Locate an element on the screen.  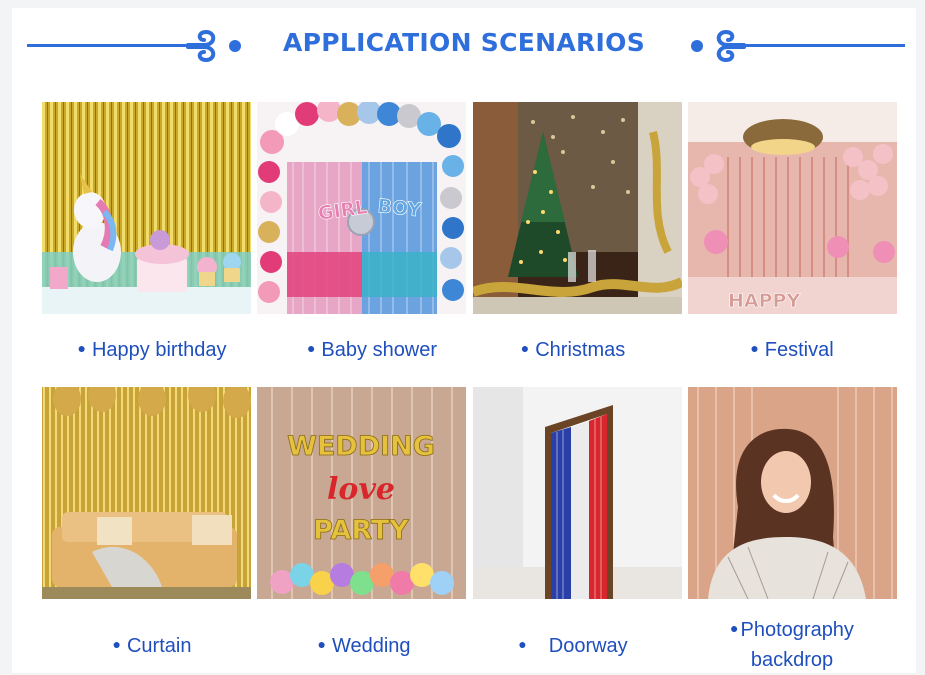
scenario-tile-doorway is located at coordinates (577, 493).